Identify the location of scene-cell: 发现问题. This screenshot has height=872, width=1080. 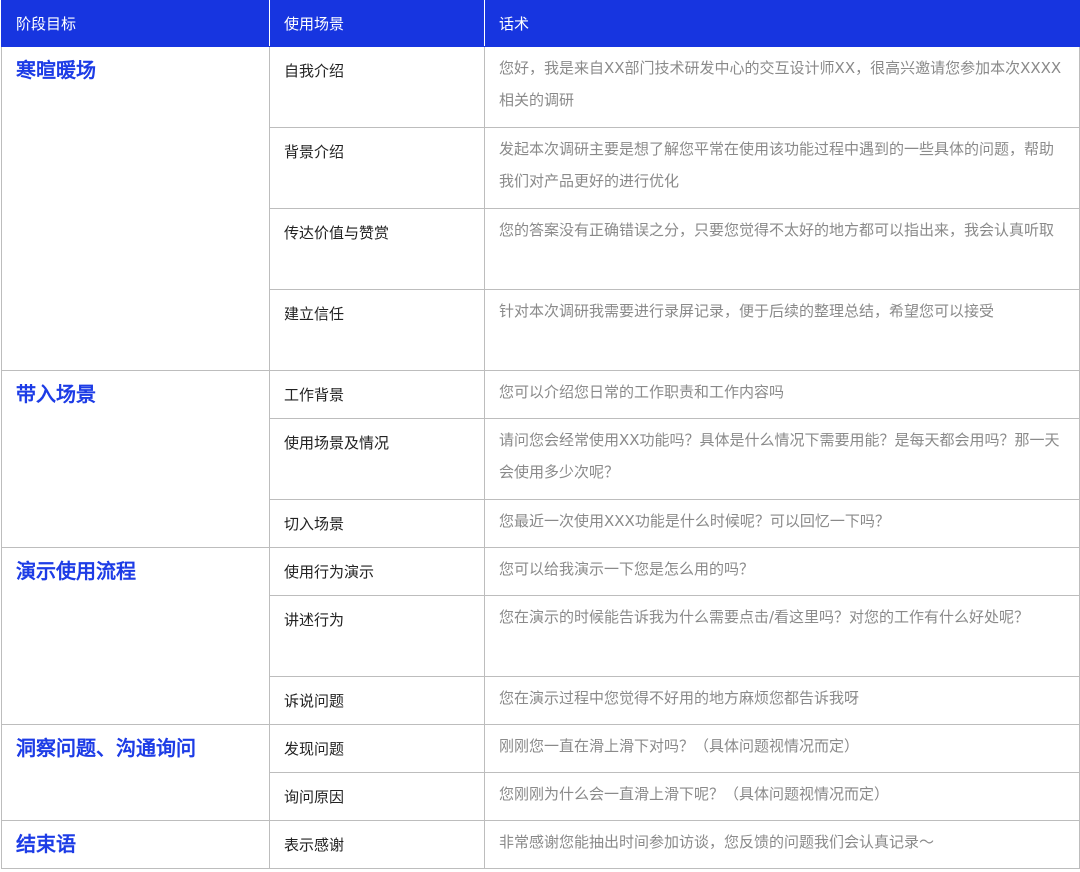
(377, 748).